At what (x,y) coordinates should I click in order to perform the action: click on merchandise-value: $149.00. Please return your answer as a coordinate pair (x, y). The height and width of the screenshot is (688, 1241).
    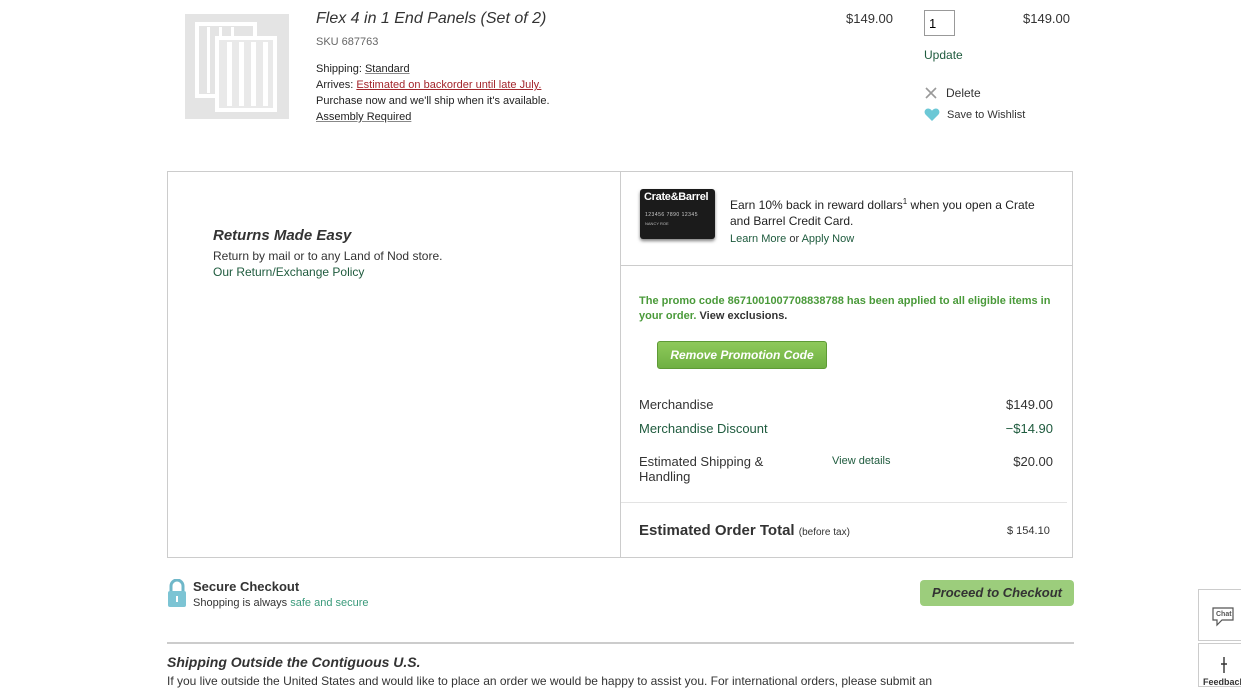
    Looking at the image, I should click on (1029, 404).